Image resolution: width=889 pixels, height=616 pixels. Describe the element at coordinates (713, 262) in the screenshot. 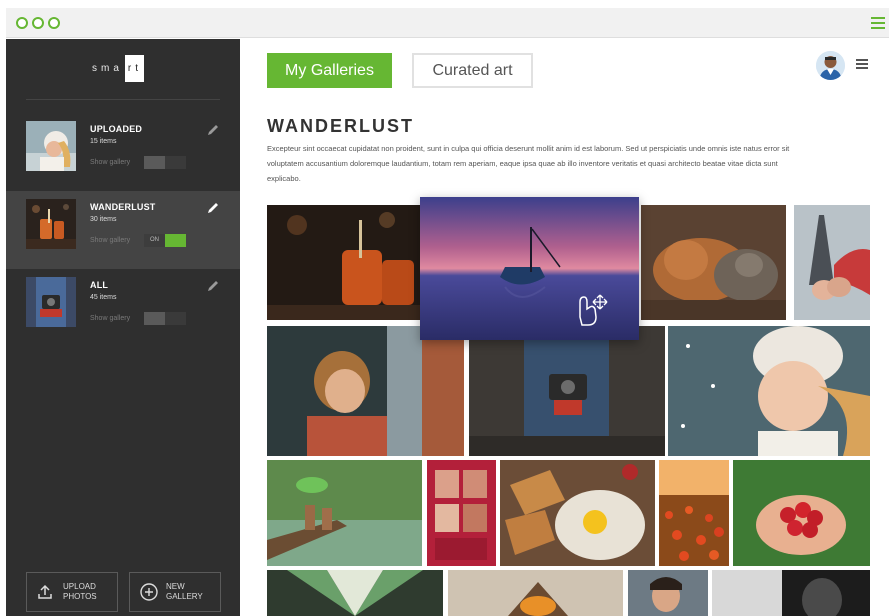

I see `dog-and-cat-photo` at that location.